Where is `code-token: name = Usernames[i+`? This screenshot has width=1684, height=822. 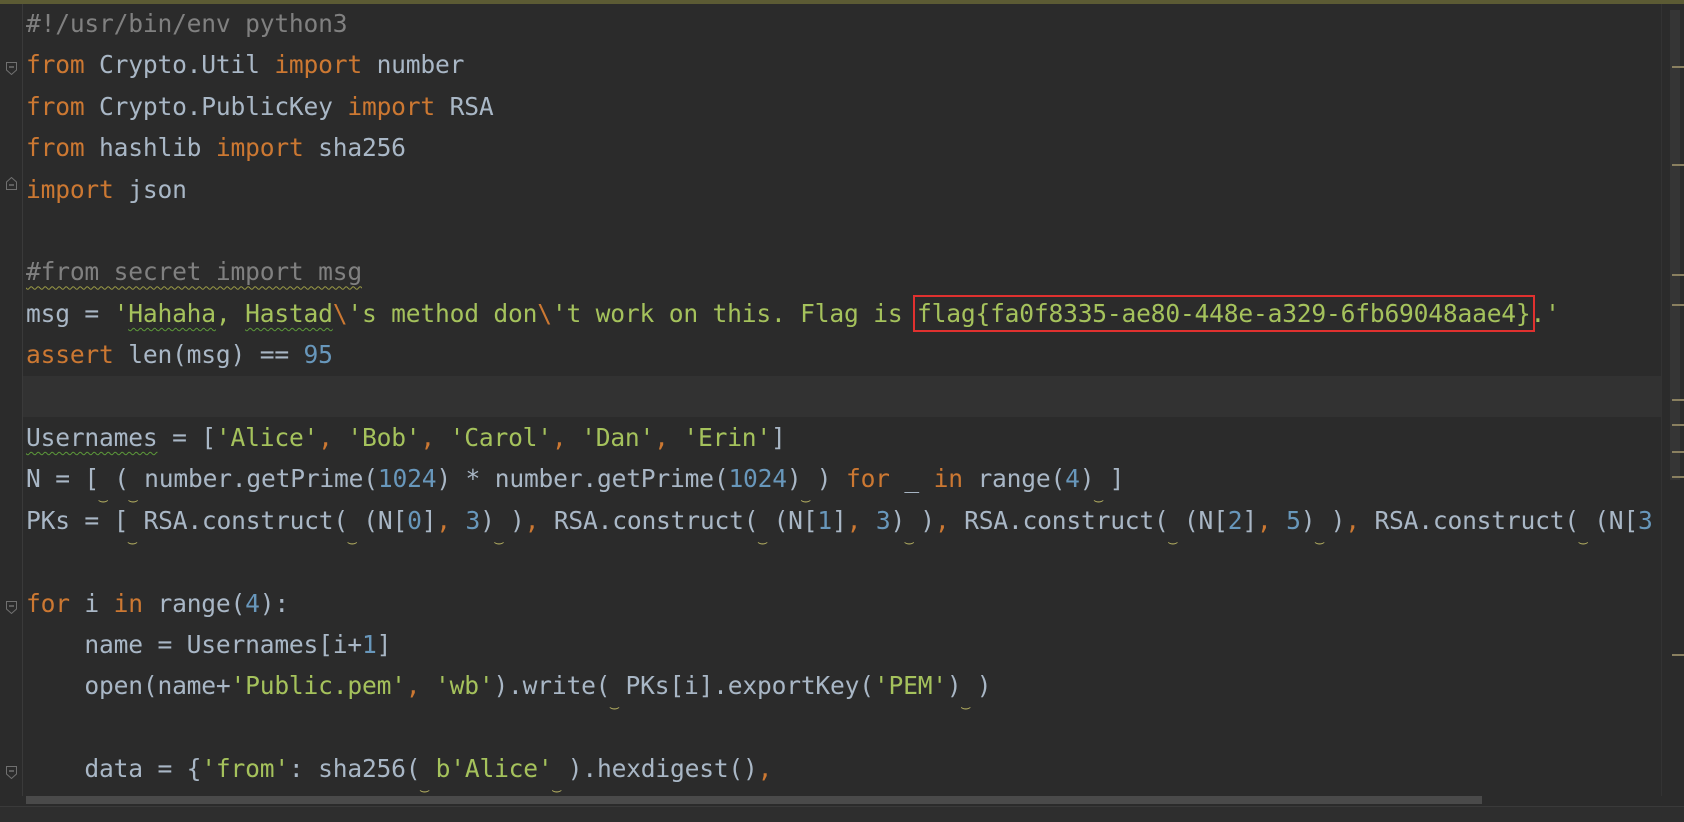 code-token: name = Usernames[i+ is located at coordinates (194, 644).